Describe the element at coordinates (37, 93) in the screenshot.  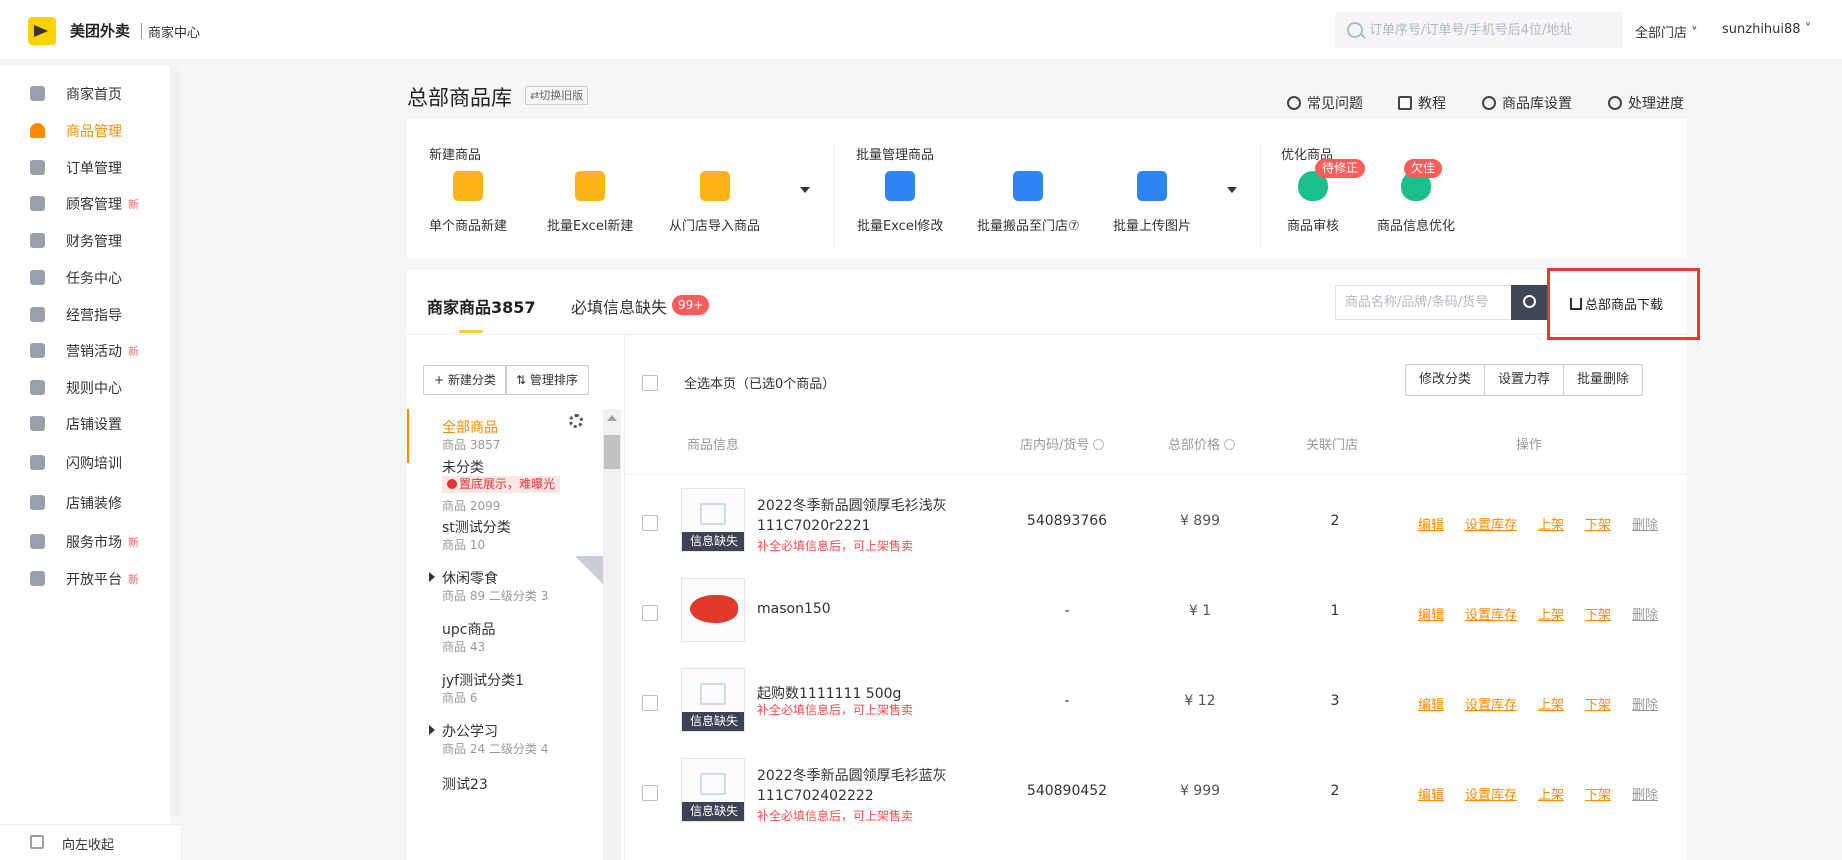
I see `menu-icon` at that location.